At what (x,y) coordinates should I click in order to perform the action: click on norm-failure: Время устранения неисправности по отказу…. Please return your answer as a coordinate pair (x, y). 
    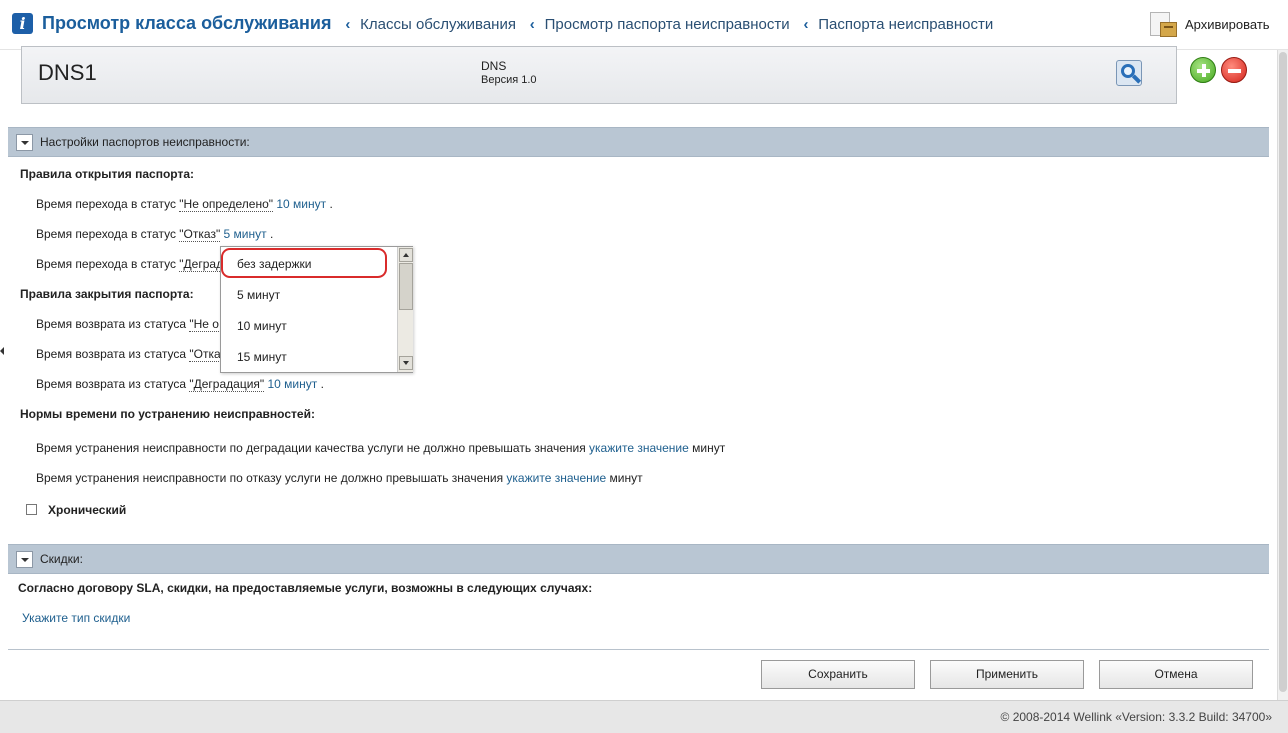
    Looking at the image, I should click on (339, 478).